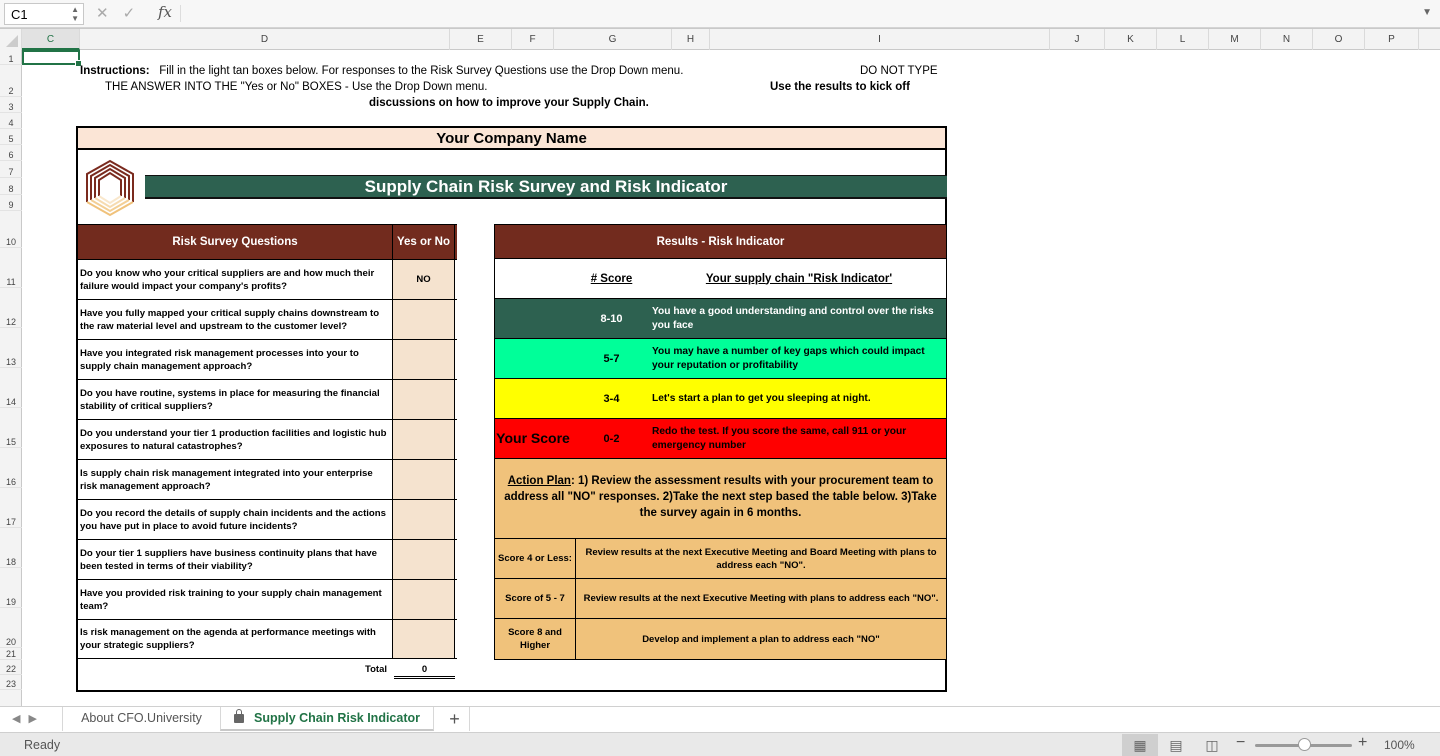  Describe the element at coordinates (613, 39) in the screenshot. I see `column-header-g: G` at that location.